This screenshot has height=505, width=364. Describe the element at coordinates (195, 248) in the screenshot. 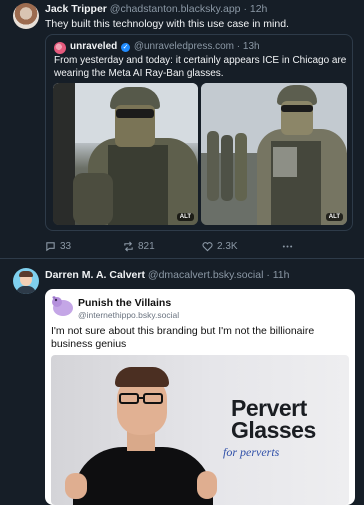

I see `post-actions: 33 821 2.3K` at that location.